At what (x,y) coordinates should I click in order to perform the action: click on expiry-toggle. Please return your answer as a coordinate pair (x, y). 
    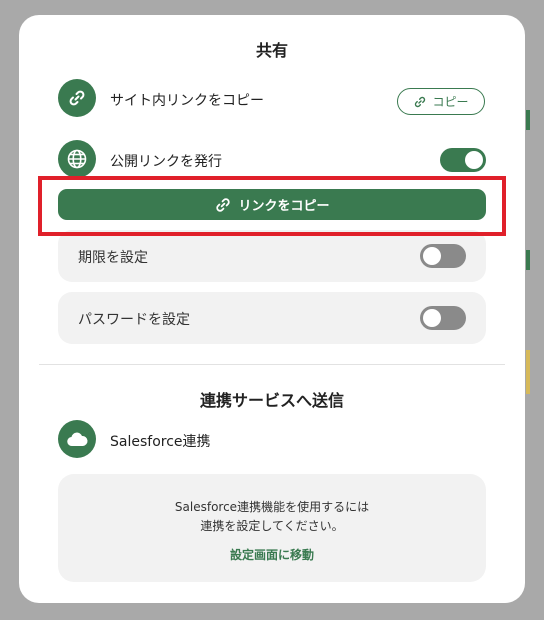
    Looking at the image, I should click on (443, 256).